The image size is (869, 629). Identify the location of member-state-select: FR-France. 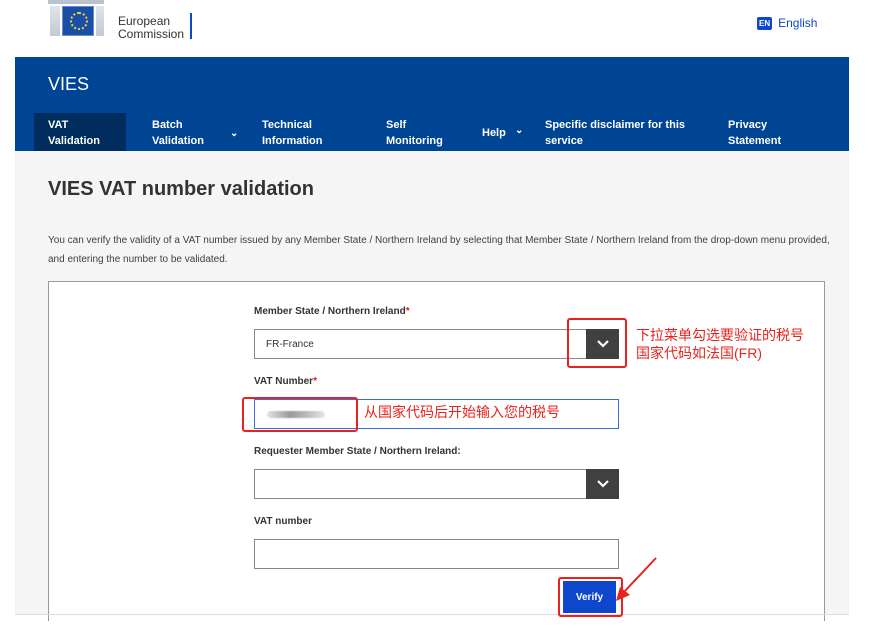
(436, 344).